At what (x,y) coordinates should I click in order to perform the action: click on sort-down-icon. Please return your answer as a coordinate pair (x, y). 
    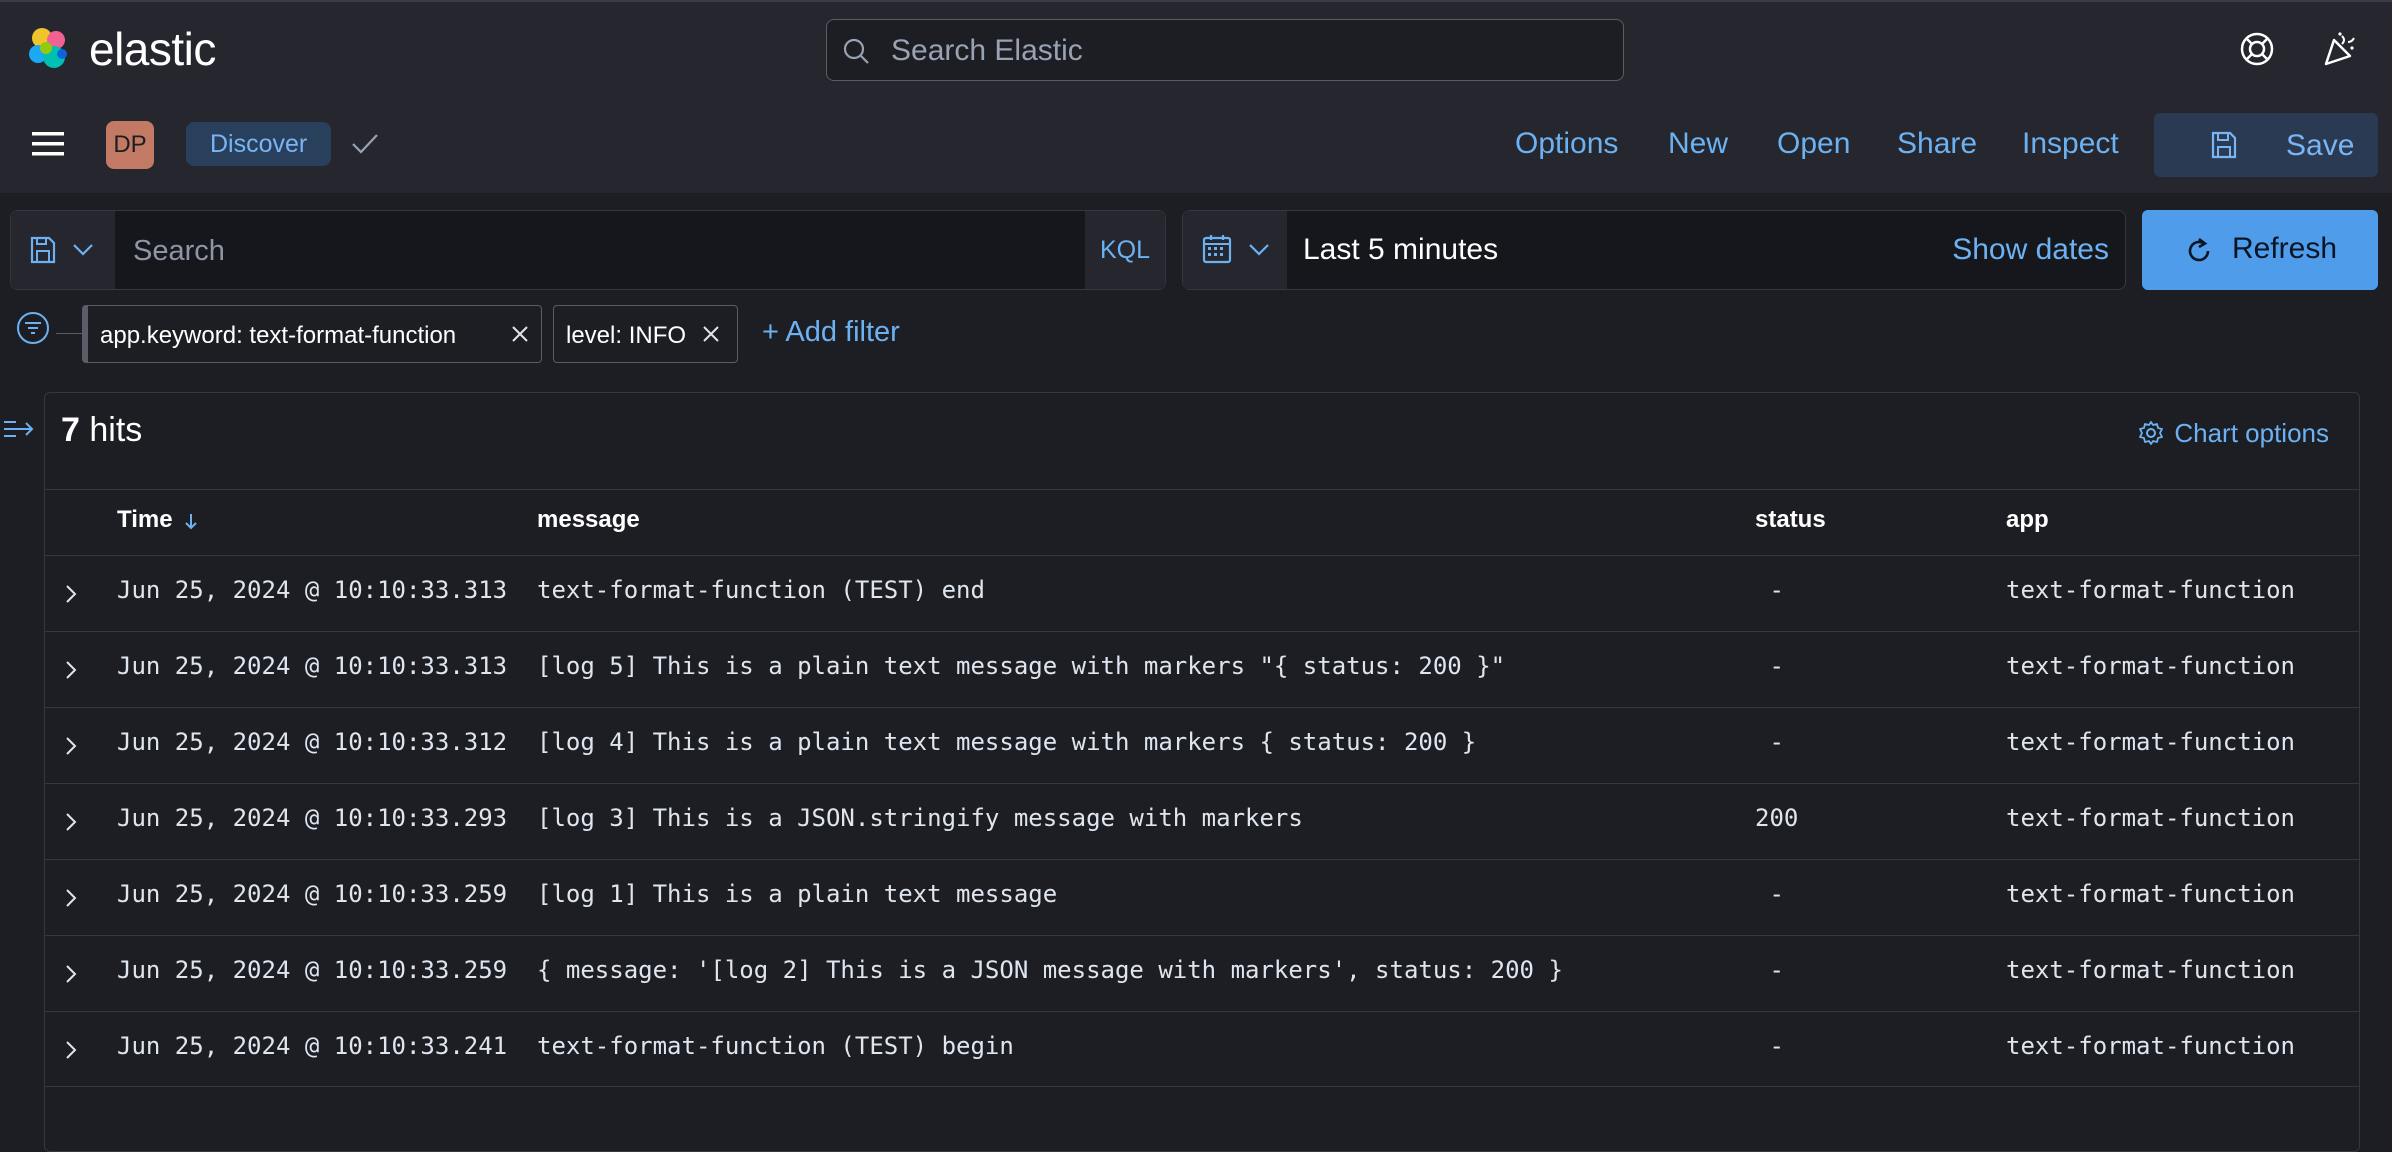
    Looking at the image, I should click on (191, 521).